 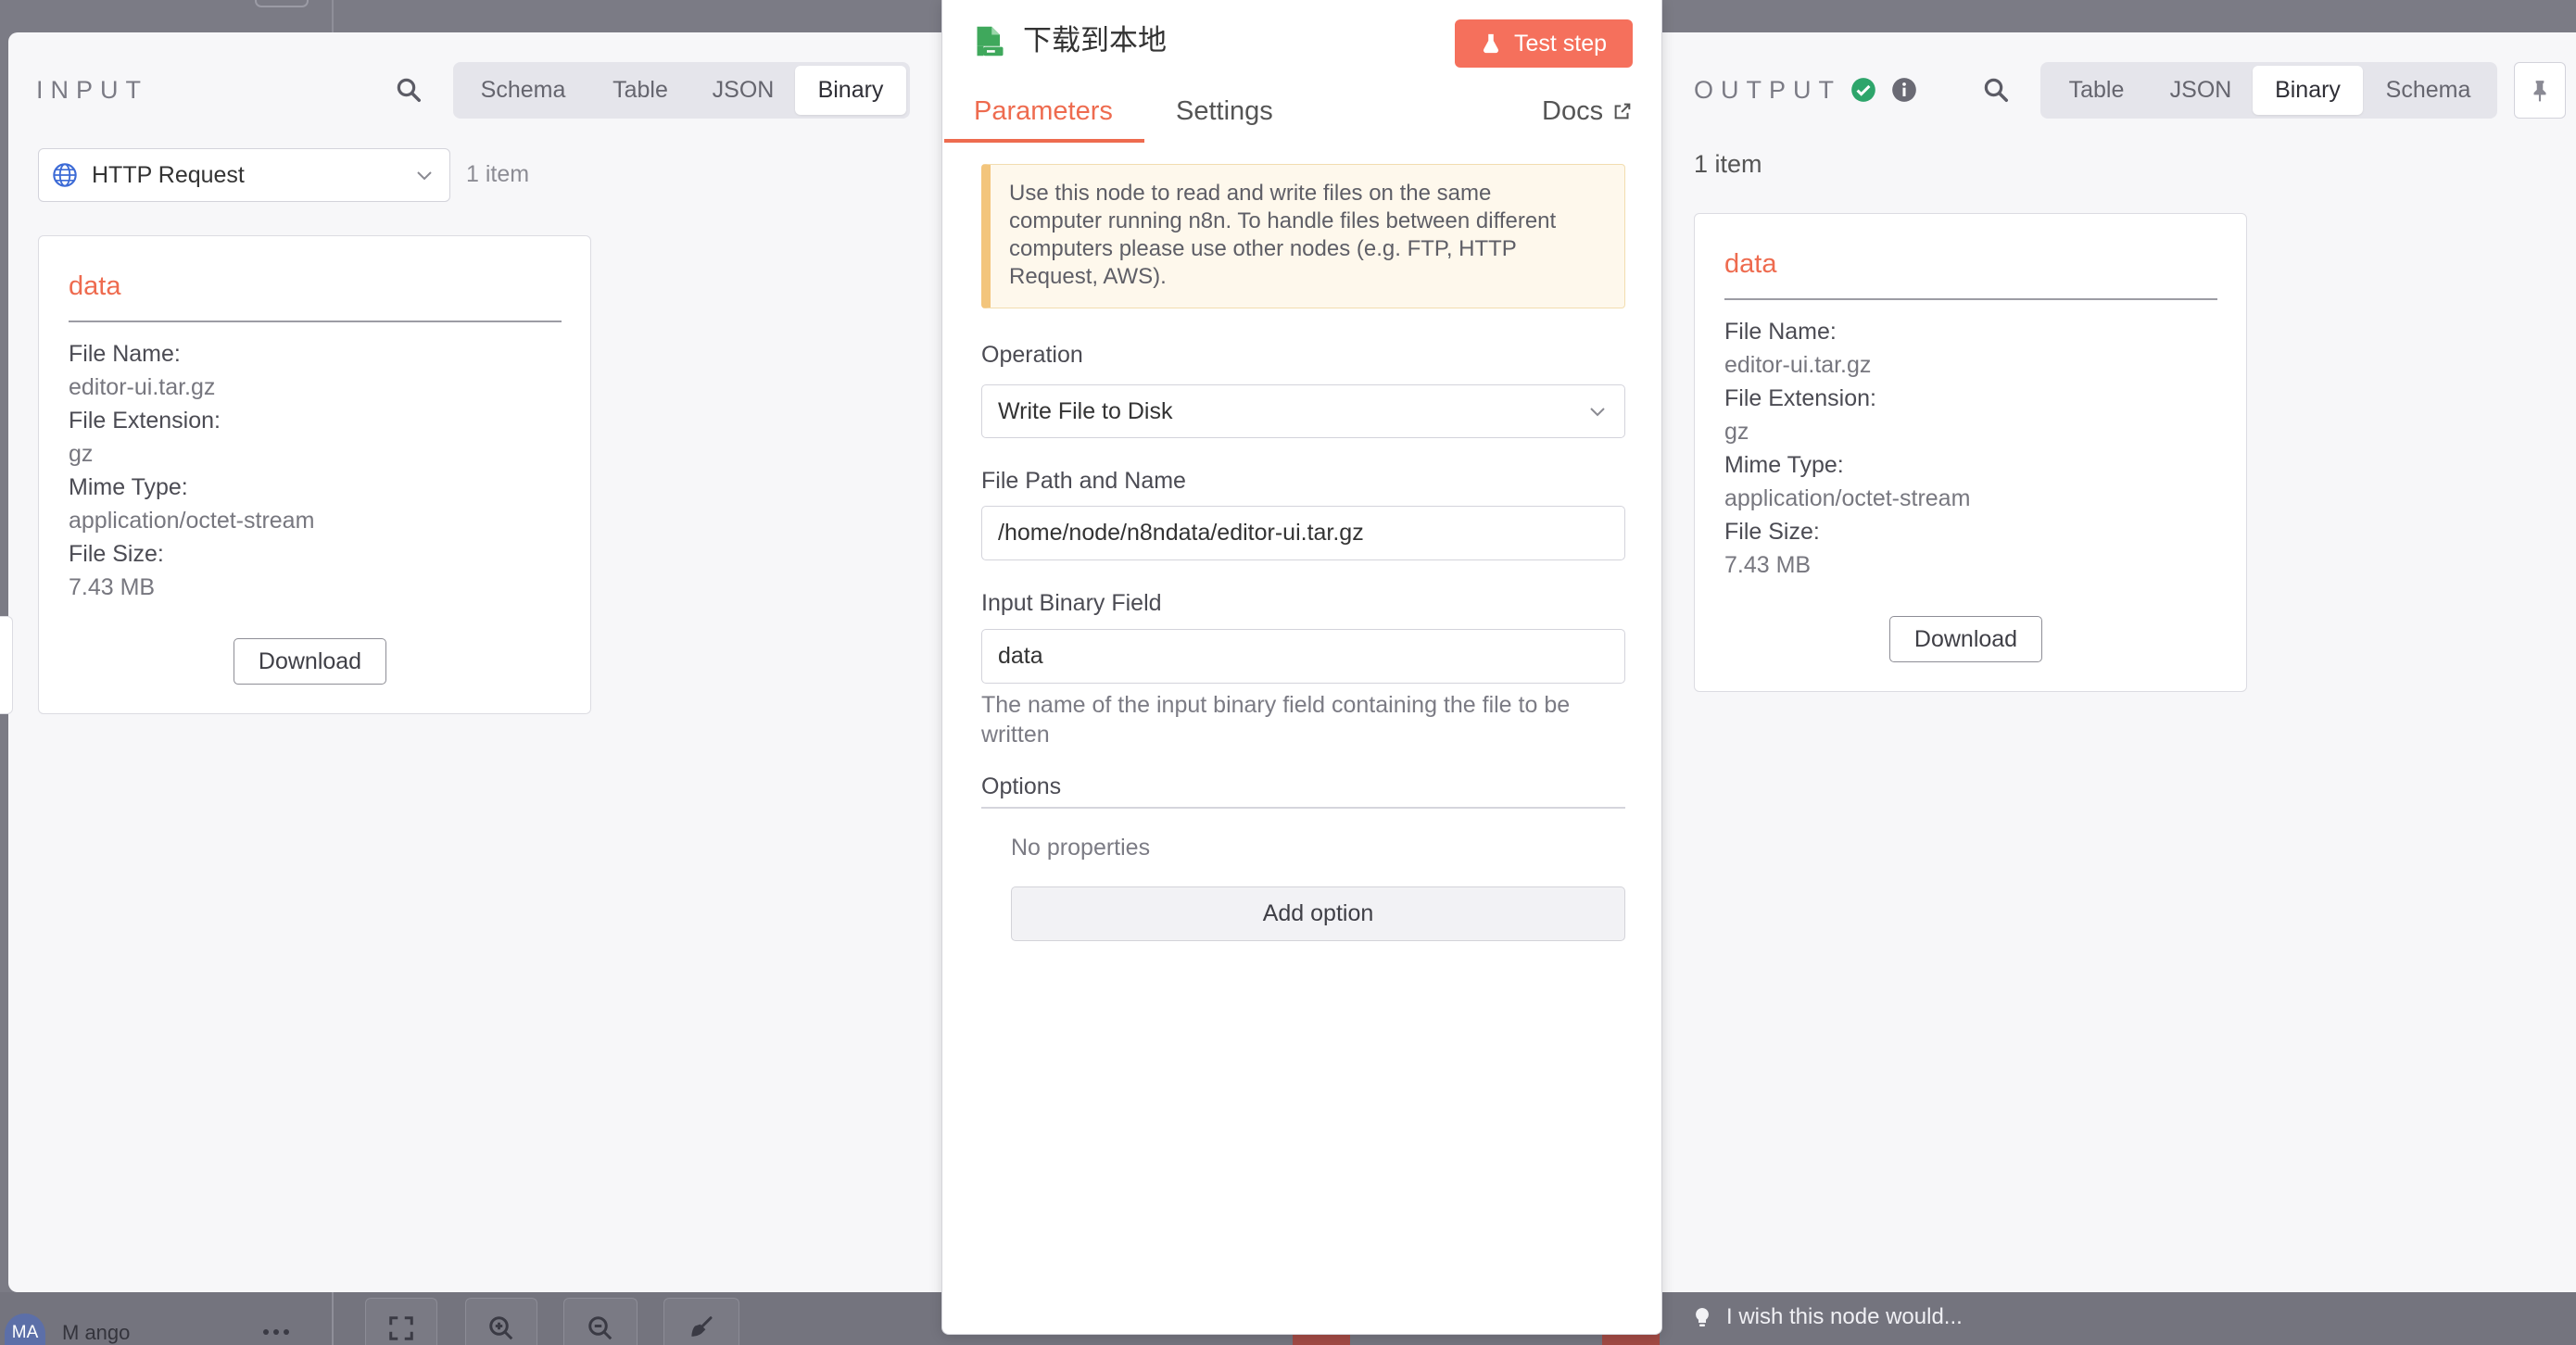 I want to click on pin-icon, so click(x=2539, y=91).